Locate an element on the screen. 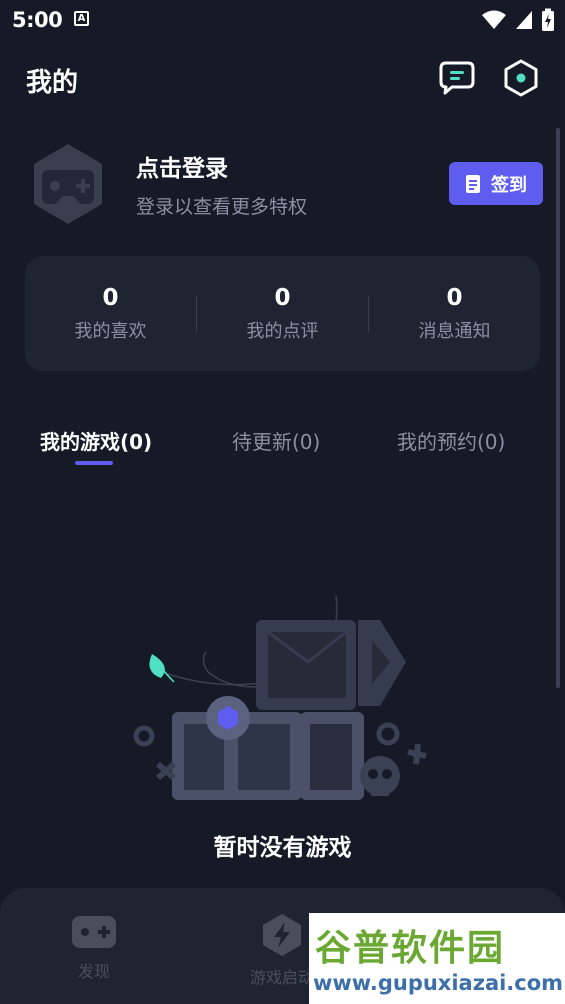 The width and height of the screenshot is (565, 1004). tab-pending-update: 待更新(0) is located at coordinates (276, 440).